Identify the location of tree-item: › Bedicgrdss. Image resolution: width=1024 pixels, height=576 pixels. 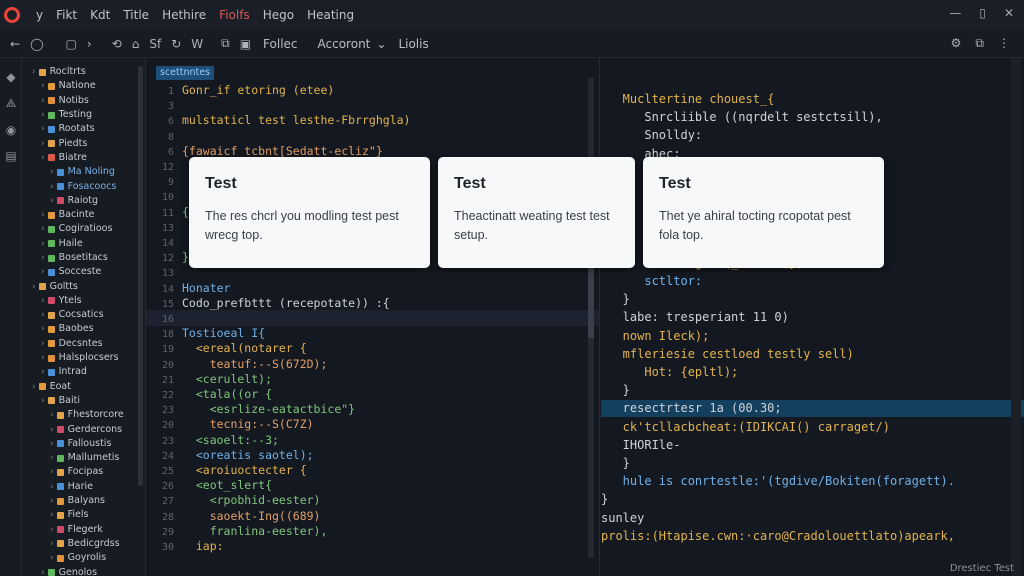
(83, 544).